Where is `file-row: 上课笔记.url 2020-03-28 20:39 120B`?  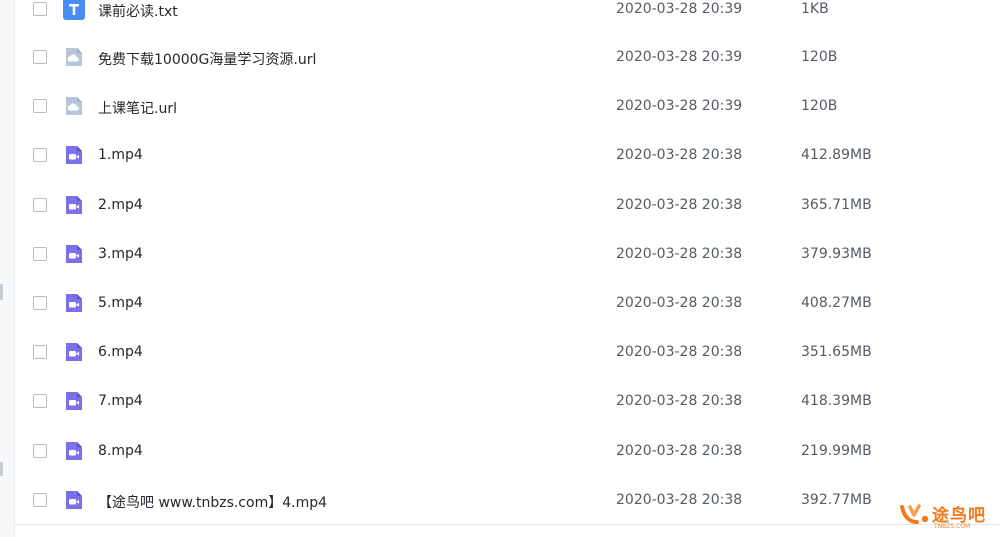
file-row: 上课笔记.url 2020-03-28 20:39 120B is located at coordinates (507, 105).